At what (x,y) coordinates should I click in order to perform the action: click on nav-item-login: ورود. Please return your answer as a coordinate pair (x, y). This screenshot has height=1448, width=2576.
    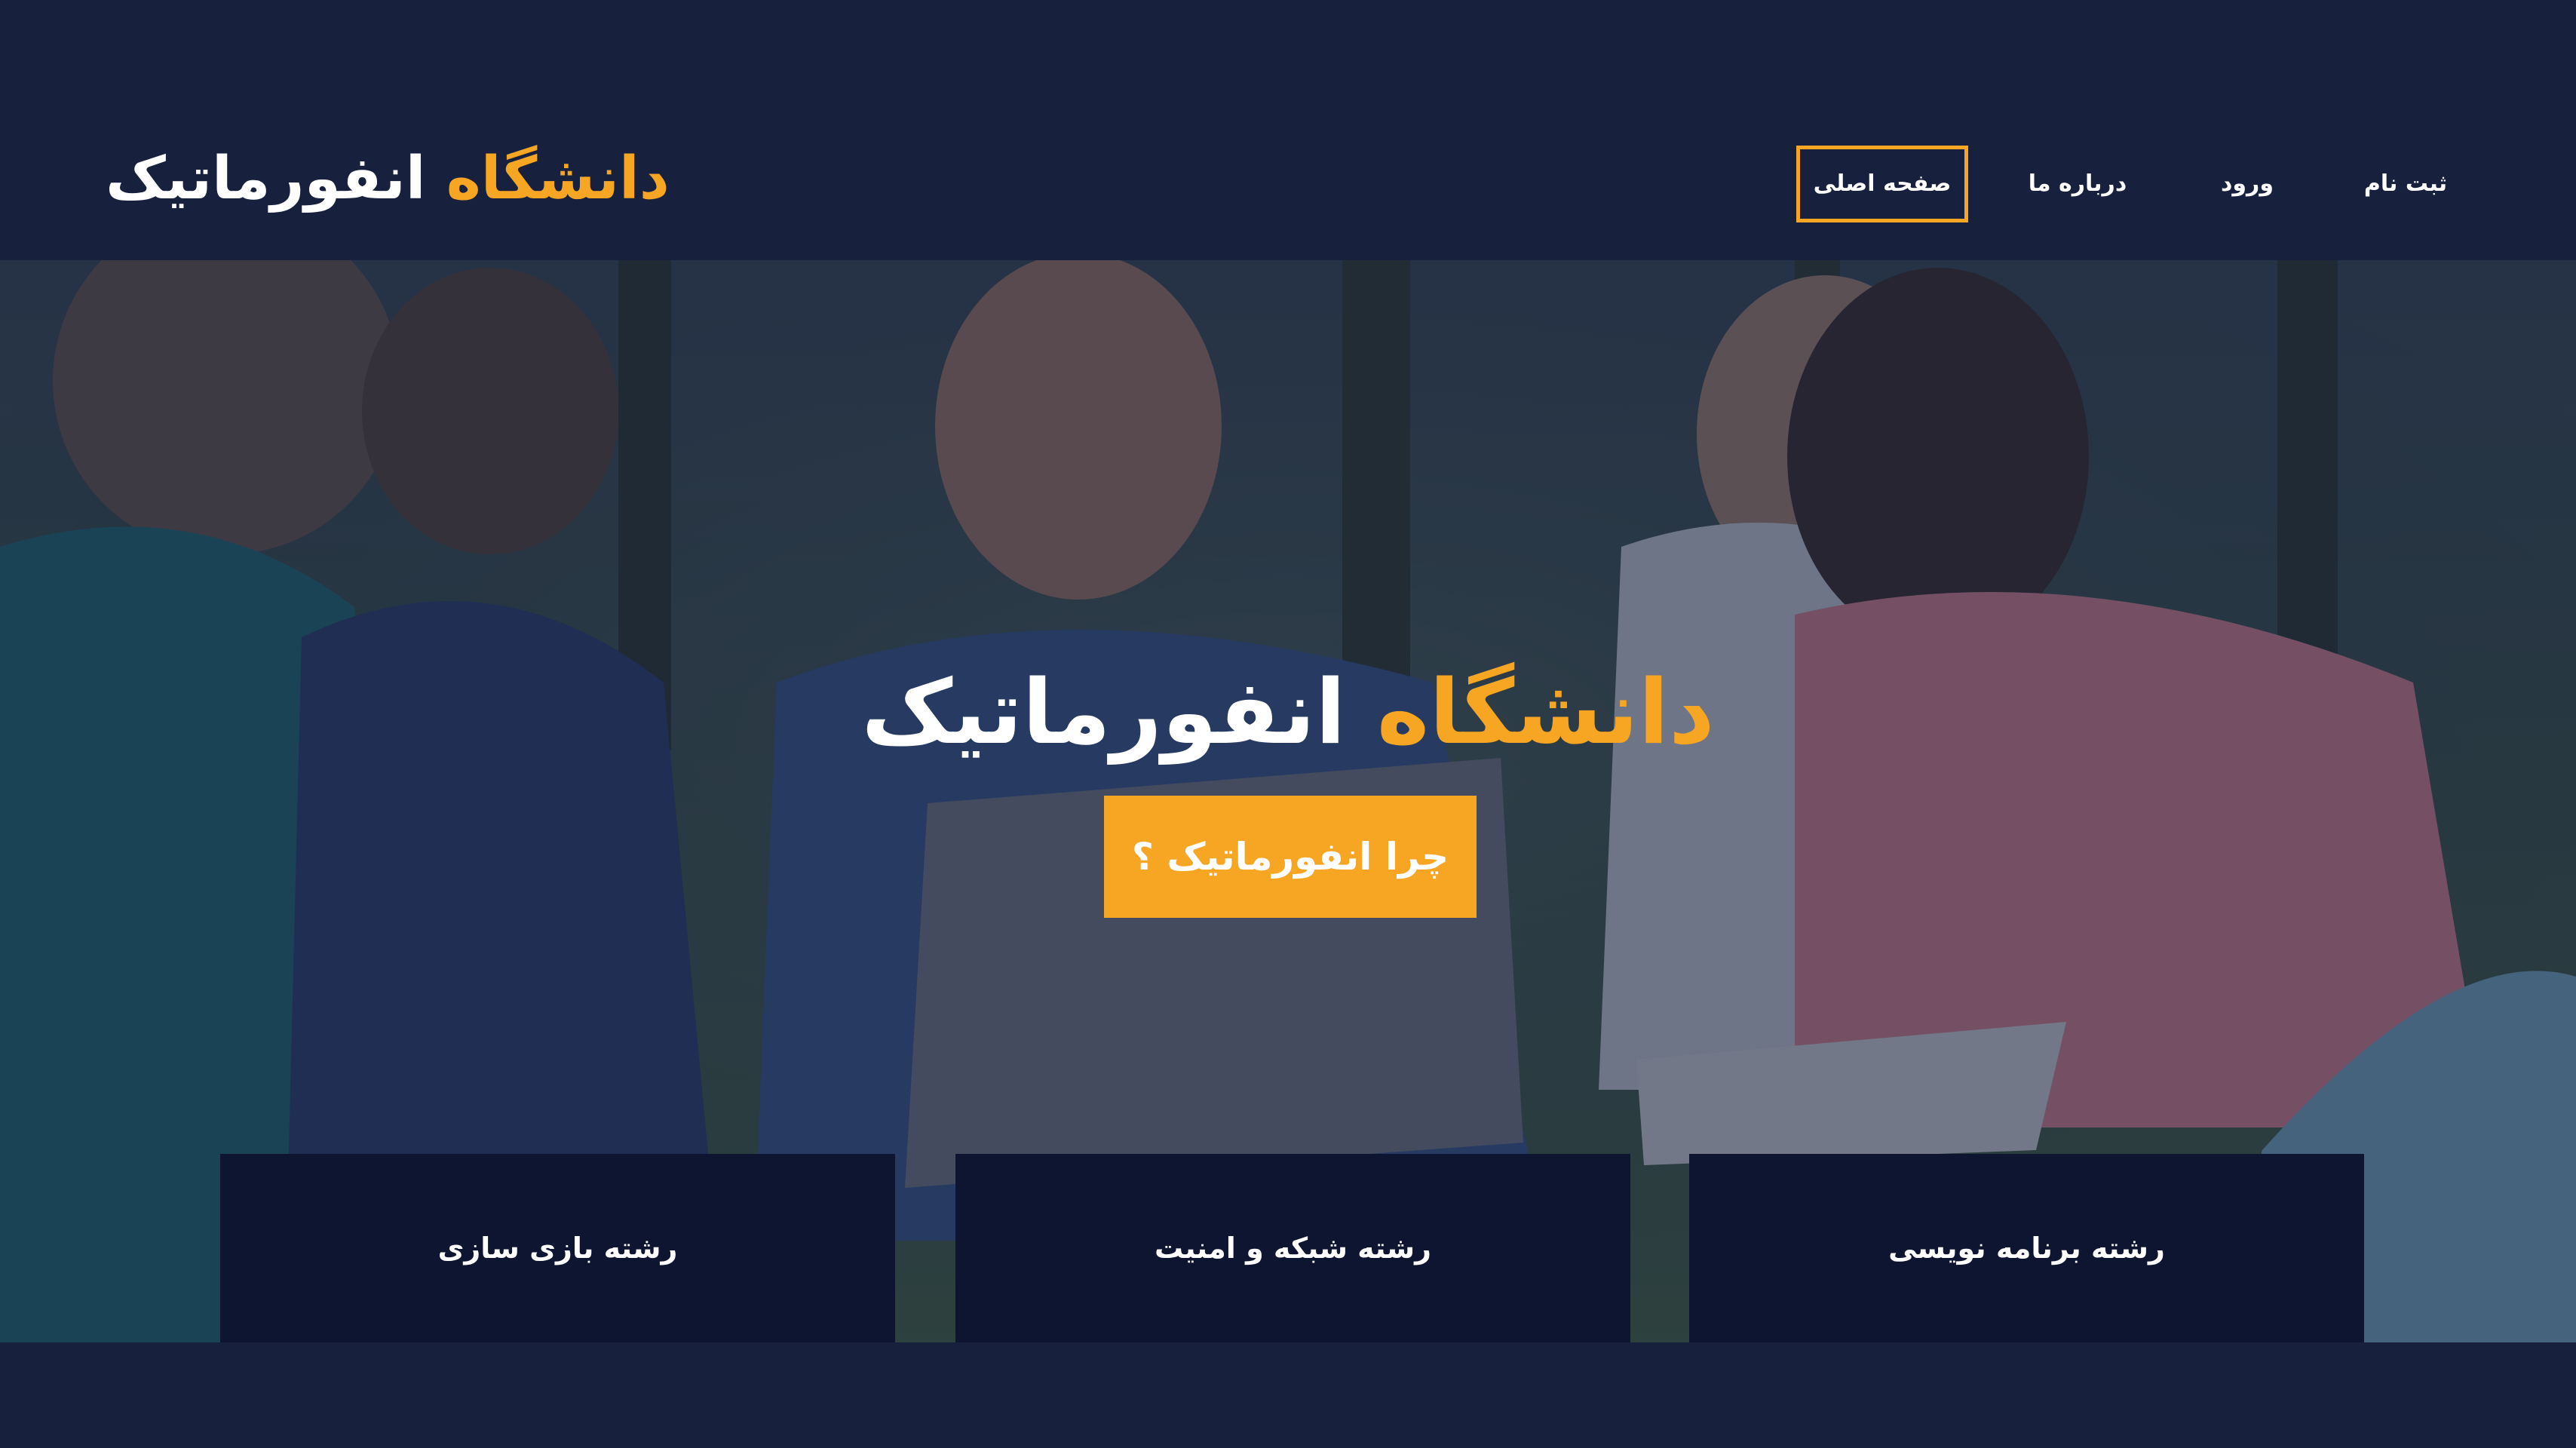
    Looking at the image, I should click on (2247, 184).